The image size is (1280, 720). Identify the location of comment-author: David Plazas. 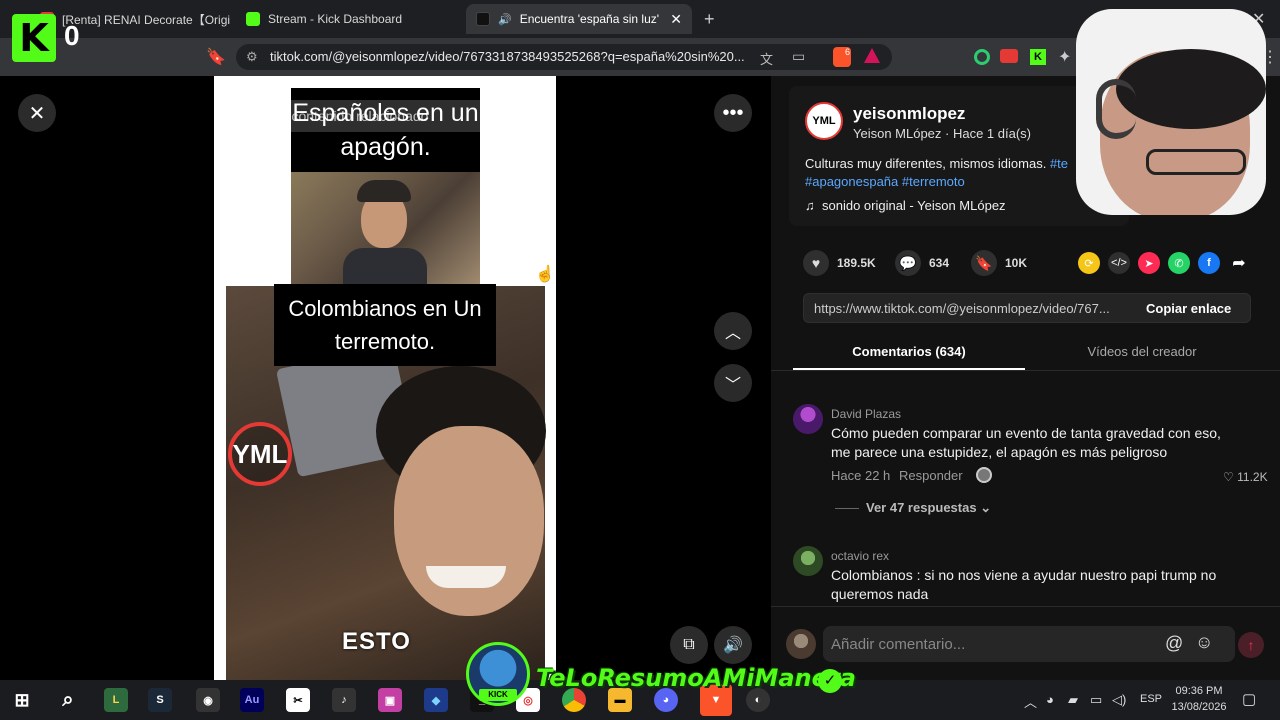
(866, 414).